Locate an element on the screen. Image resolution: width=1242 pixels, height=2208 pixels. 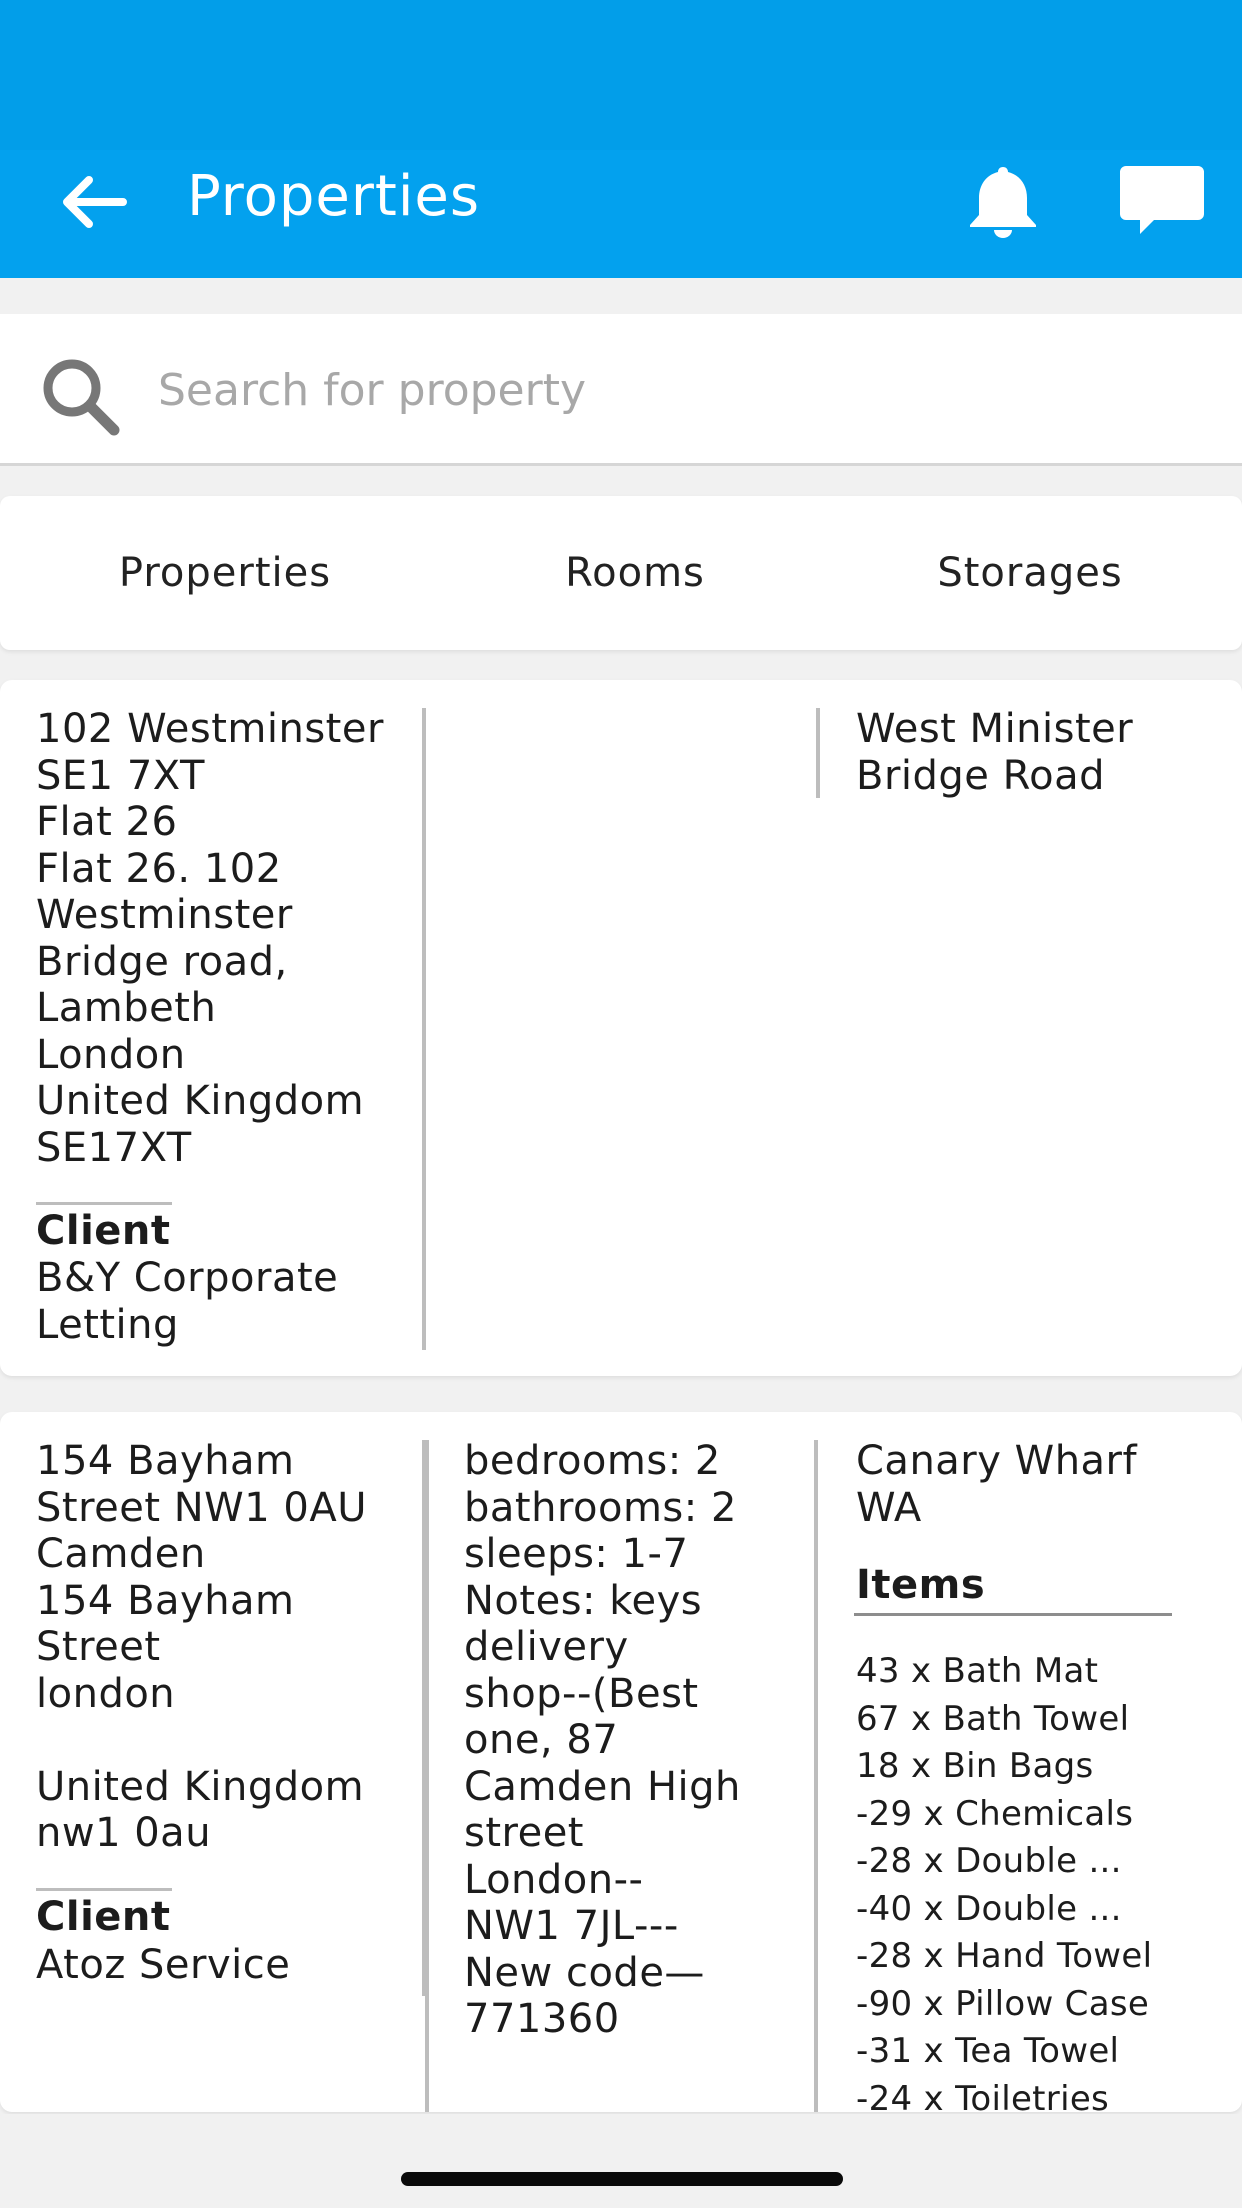
app-bar: Properties is located at coordinates (621, 139).